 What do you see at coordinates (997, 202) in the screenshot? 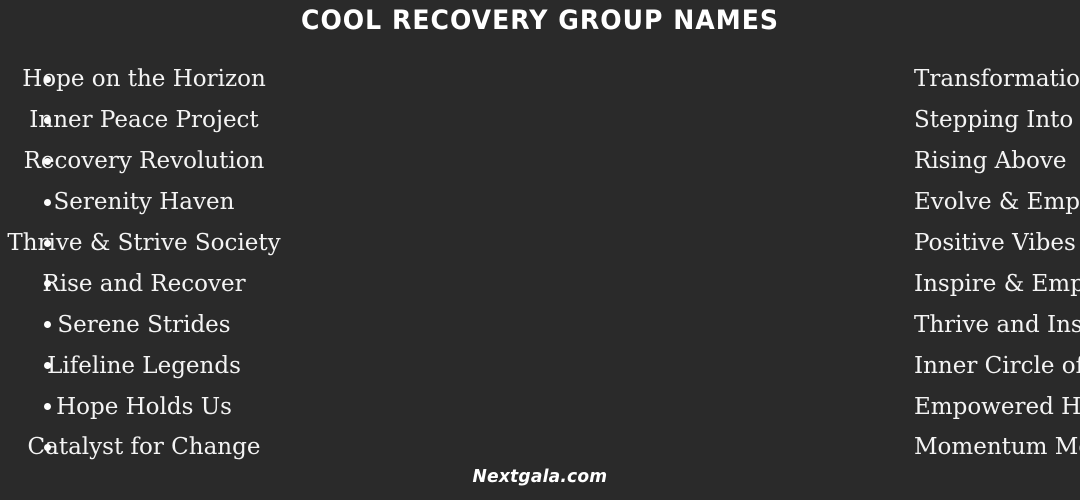
I see `group-name-label: Evolve & Empower Elite` at bounding box center [997, 202].